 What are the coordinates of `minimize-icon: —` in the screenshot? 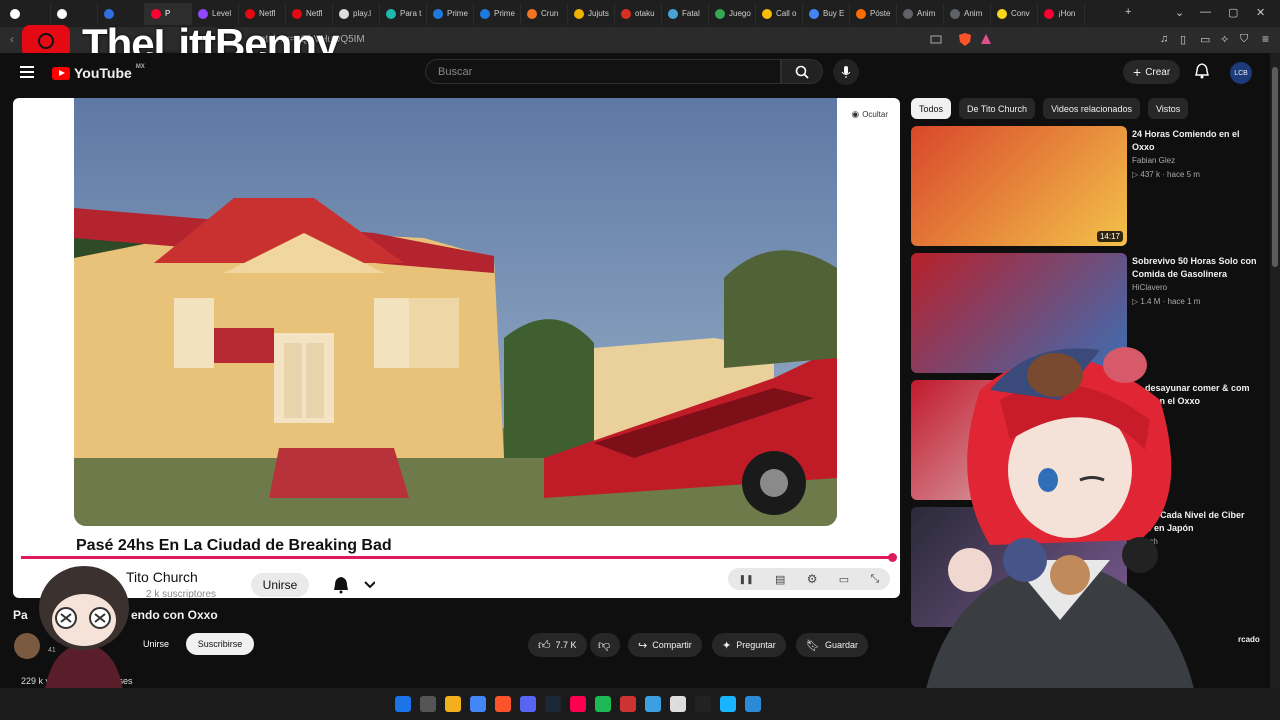 It's located at (1205, 12).